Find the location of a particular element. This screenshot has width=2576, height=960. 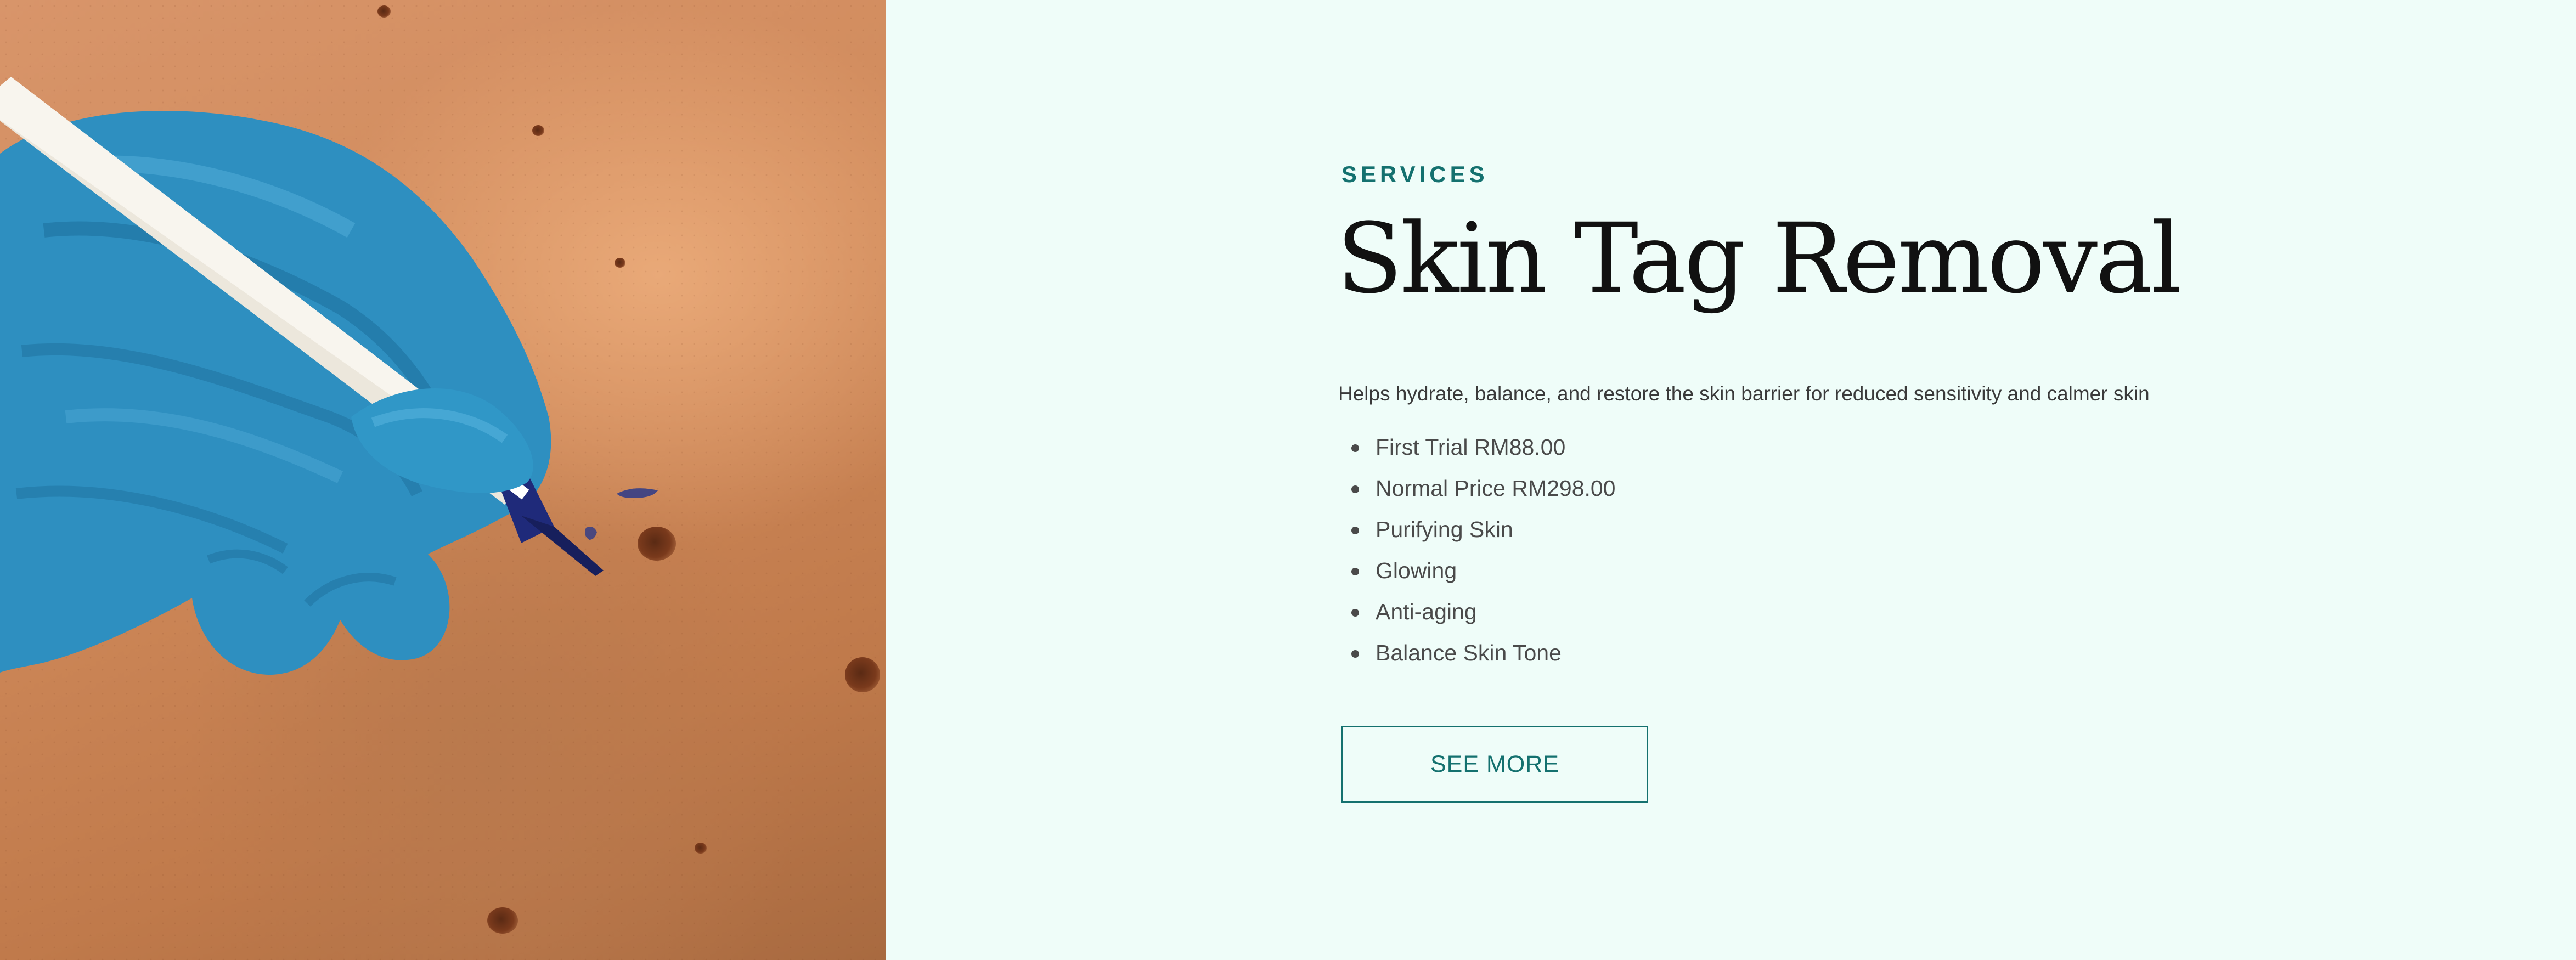

list-item: Purifying Skin is located at coordinates (1483, 529).